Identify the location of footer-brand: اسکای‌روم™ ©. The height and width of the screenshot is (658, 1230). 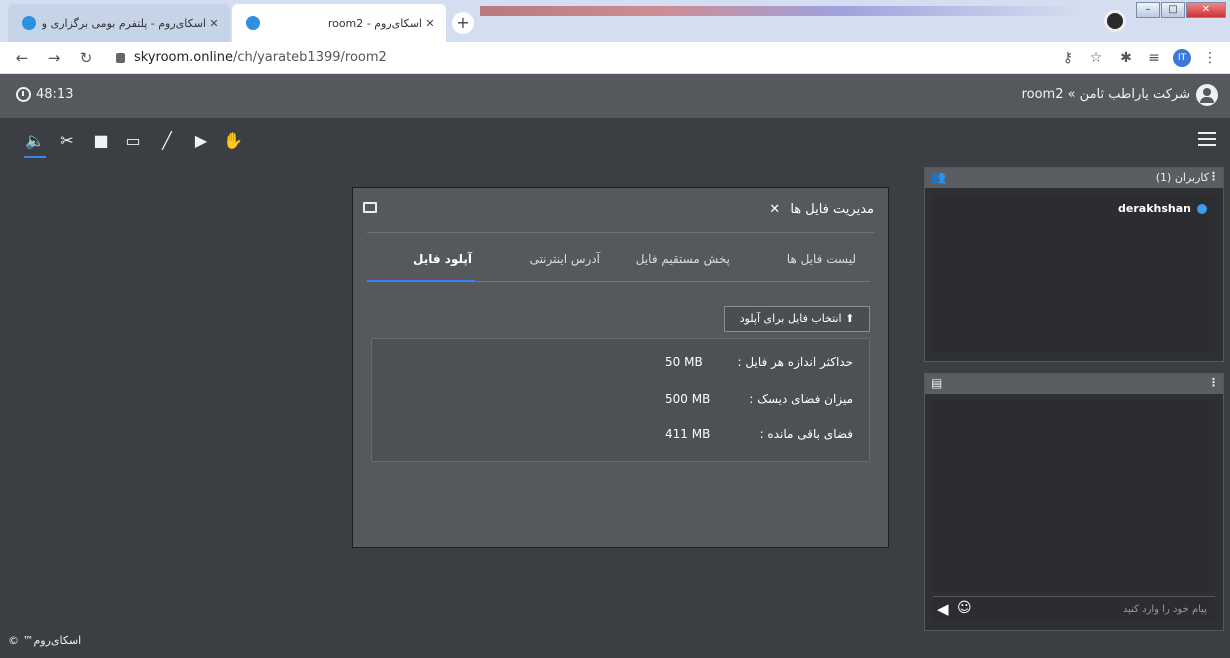
(45, 640).